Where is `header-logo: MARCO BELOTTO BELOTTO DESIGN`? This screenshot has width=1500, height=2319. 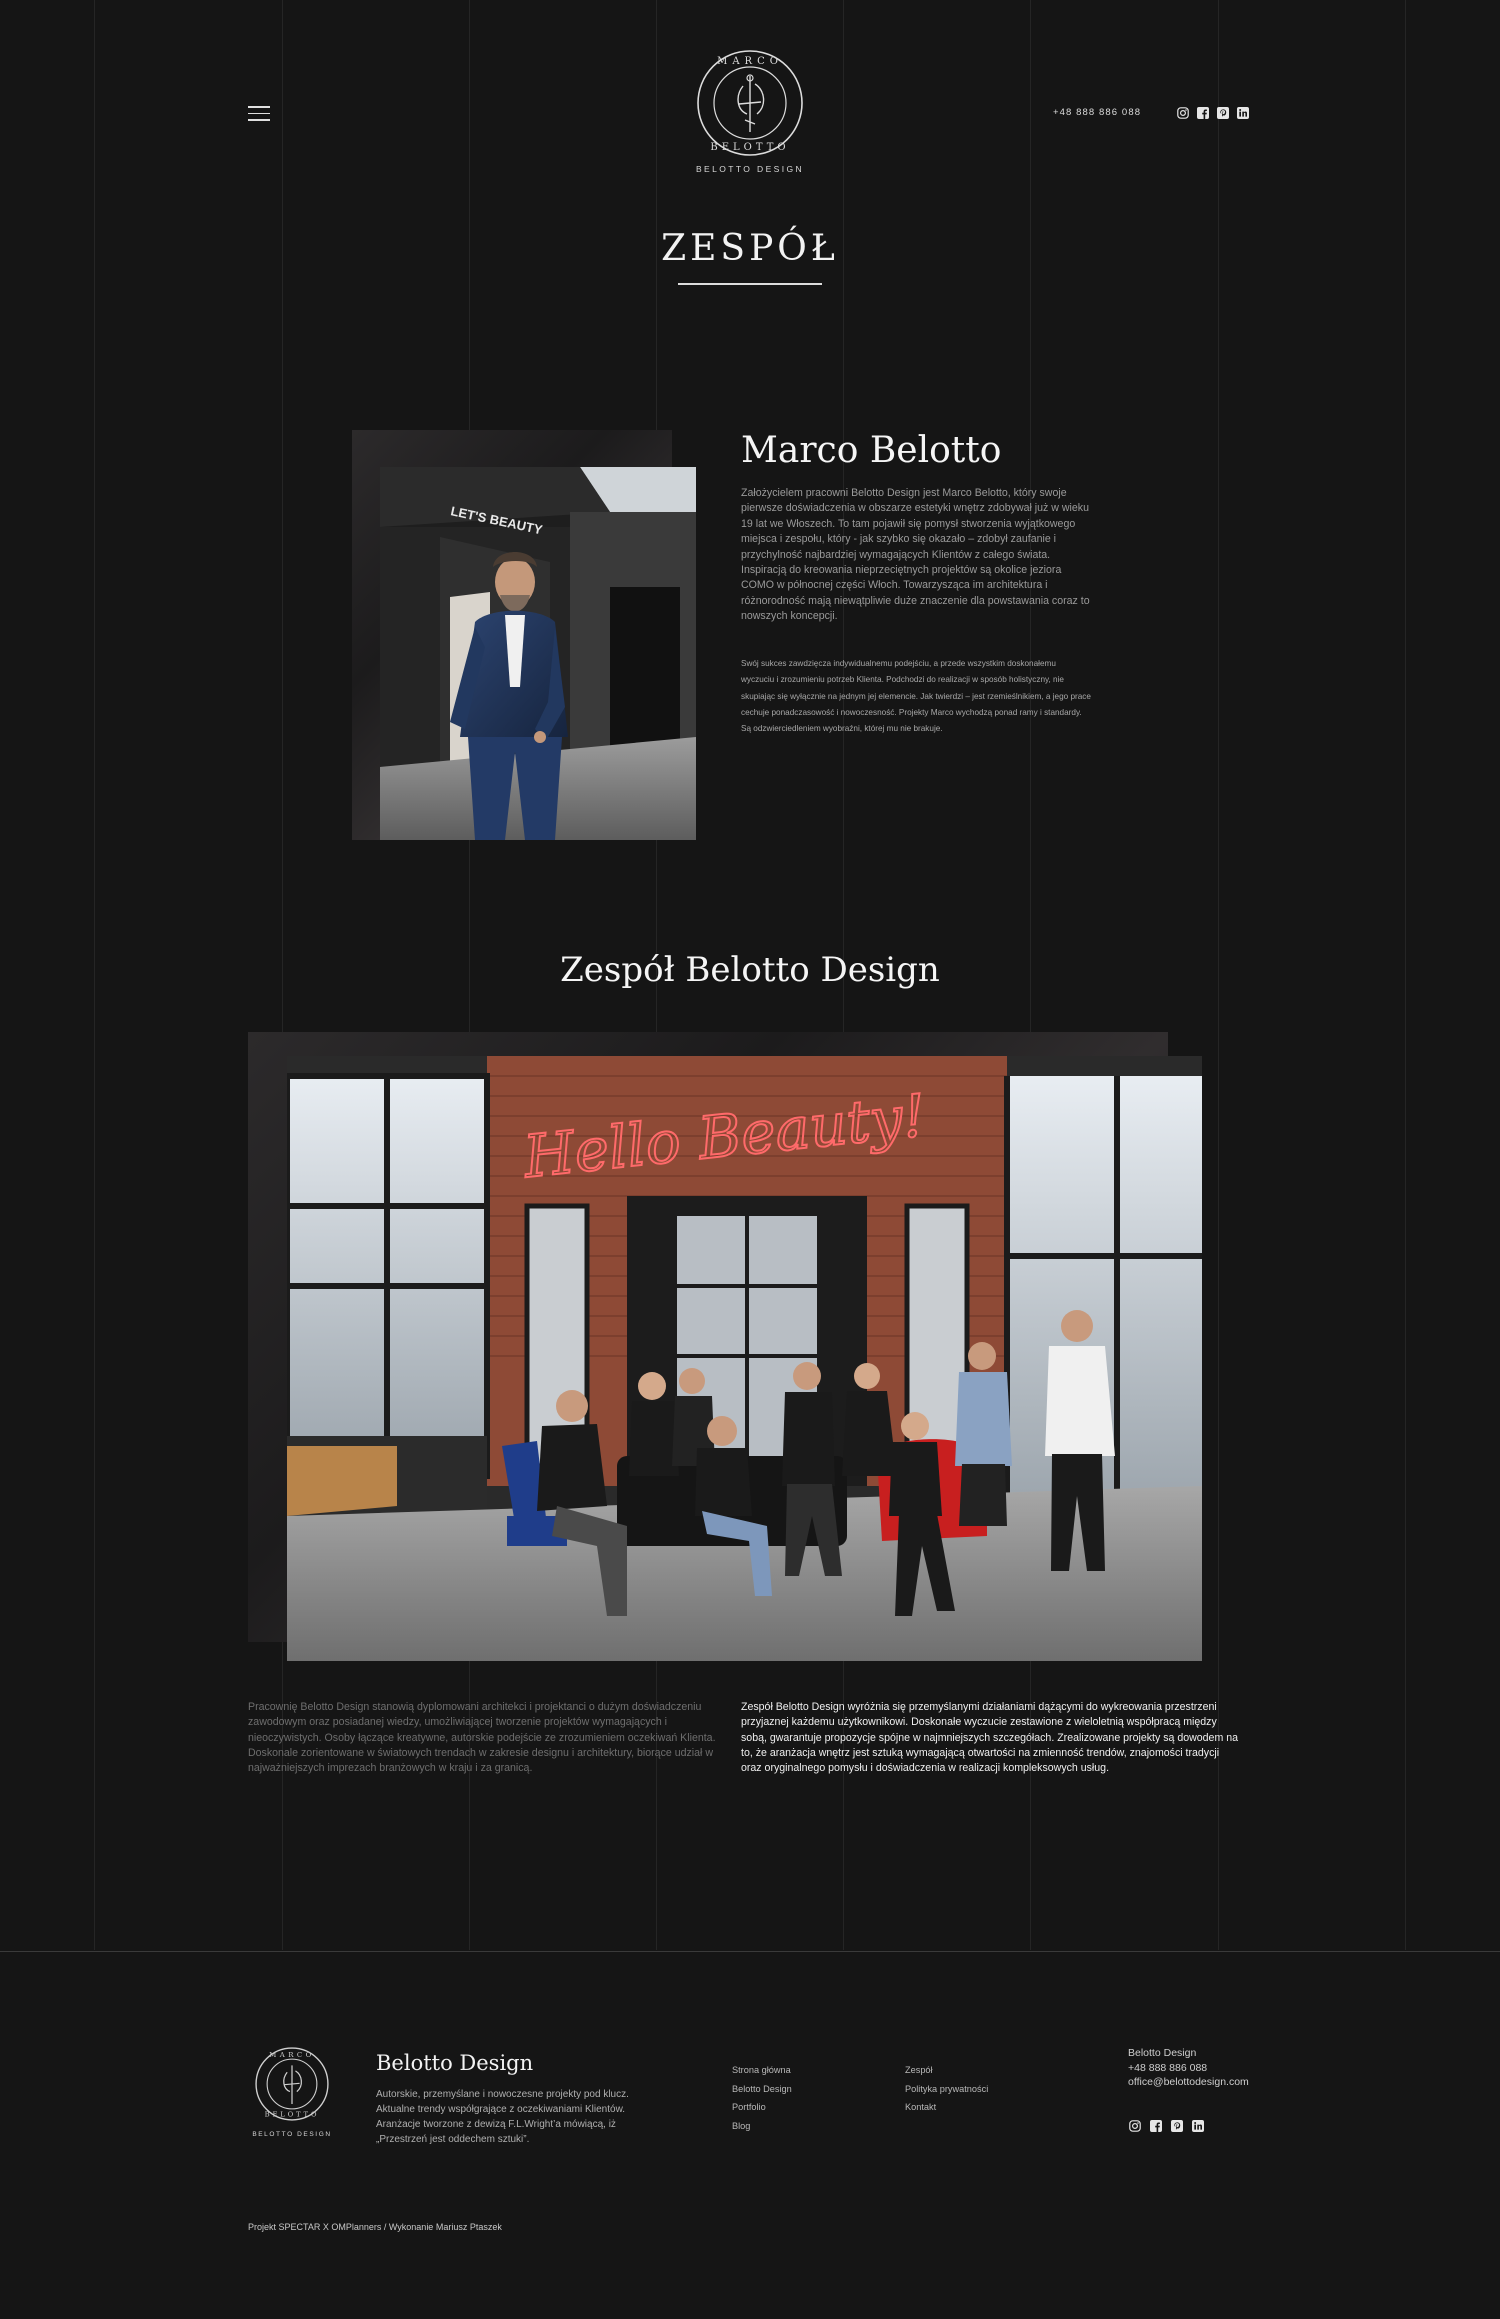 header-logo: MARCO BELOTTO BELOTTO DESIGN is located at coordinates (750, 115).